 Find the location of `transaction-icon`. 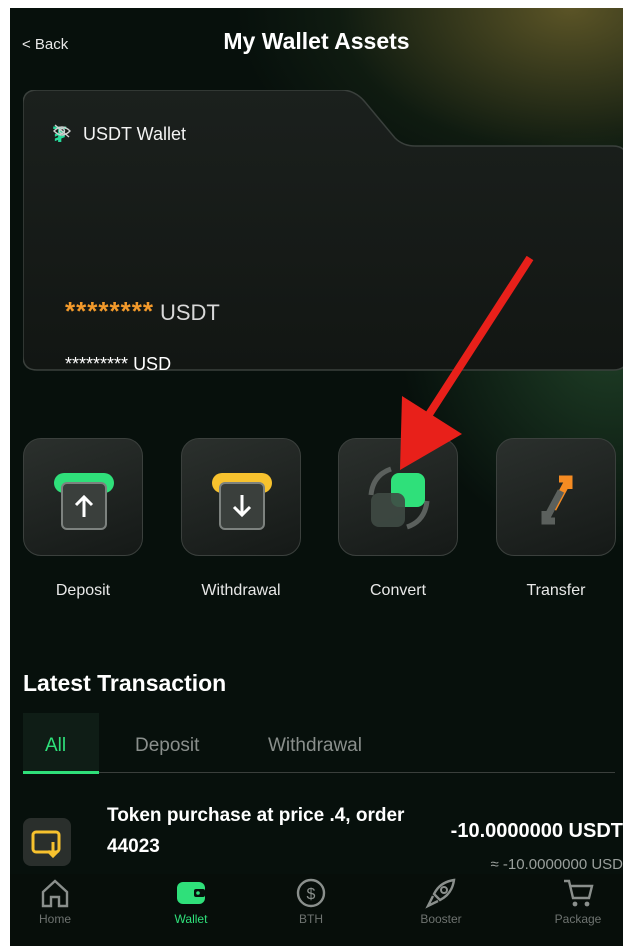

transaction-icon is located at coordinates (47, 842).